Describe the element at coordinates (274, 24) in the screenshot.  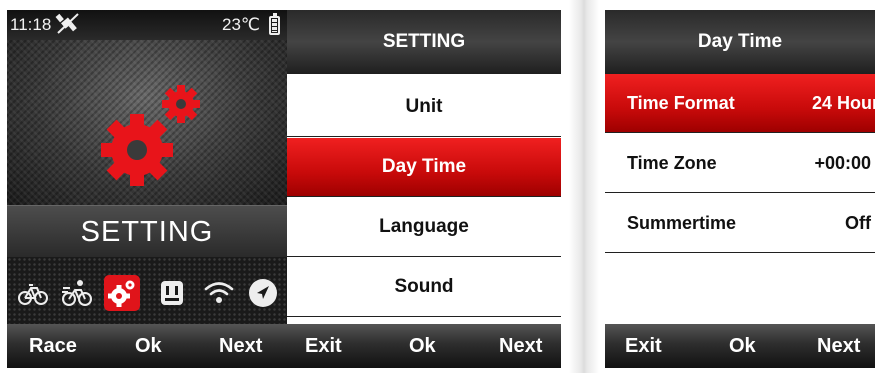
I see `battery-icon` at that location.